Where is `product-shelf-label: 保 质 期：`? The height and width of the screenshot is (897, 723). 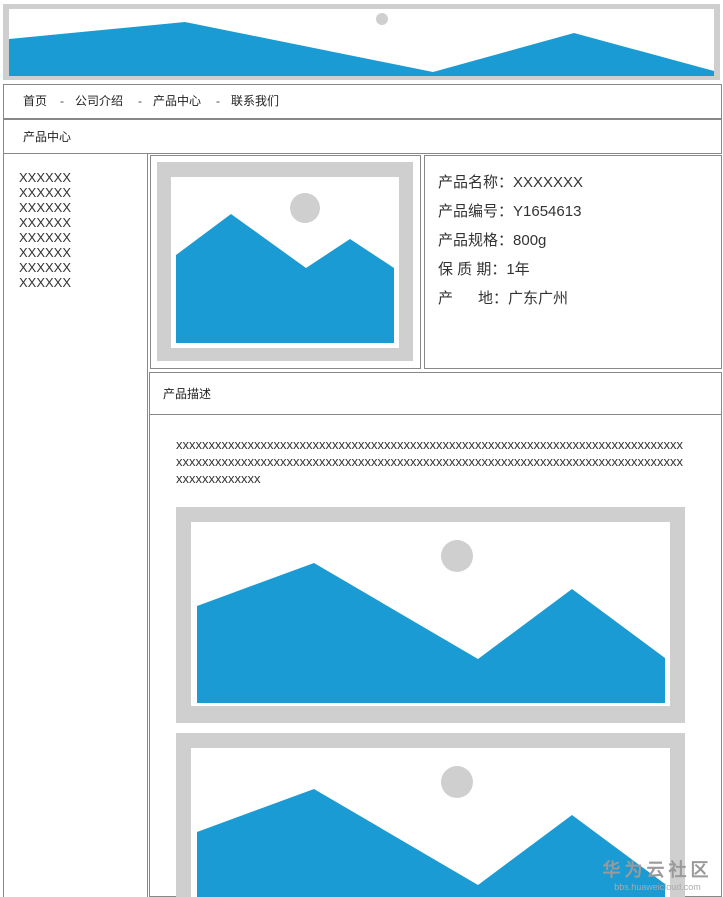
product-shelf-label: 保 质 期： is located at coordinates (472, 269).